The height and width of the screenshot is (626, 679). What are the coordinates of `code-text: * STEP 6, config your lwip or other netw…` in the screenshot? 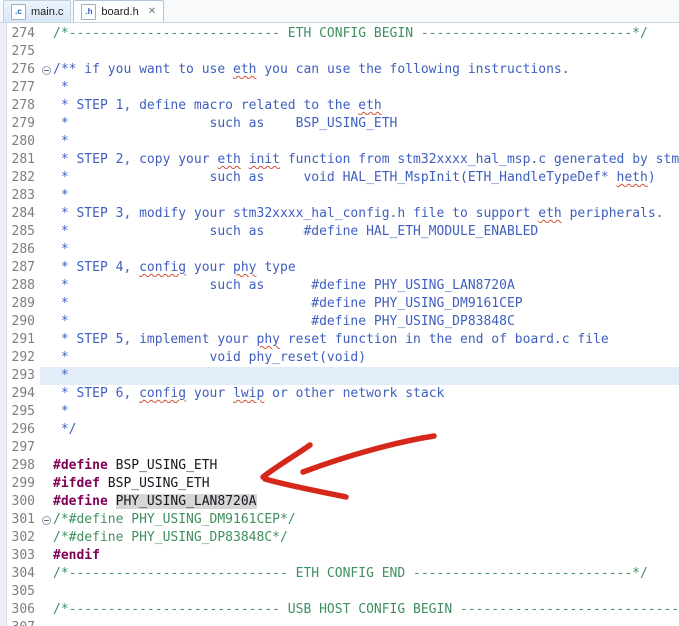 It's located at (249, 393).